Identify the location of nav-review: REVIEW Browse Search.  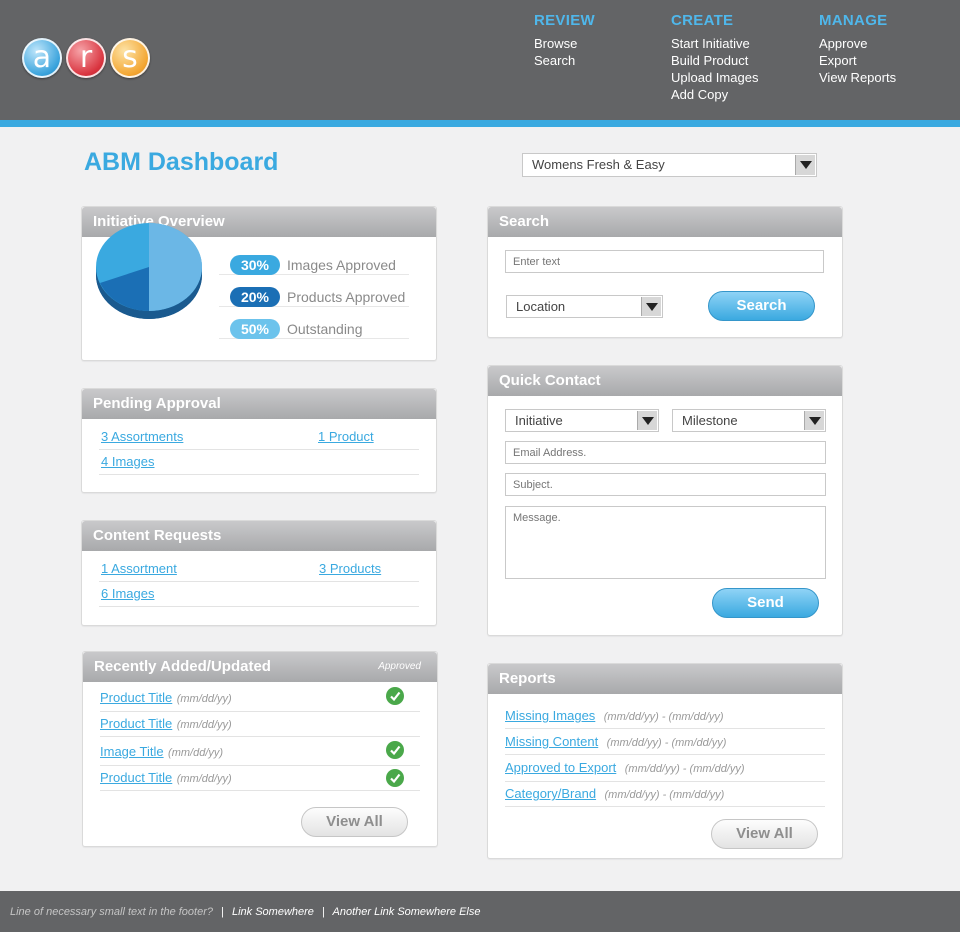
(564, 40).